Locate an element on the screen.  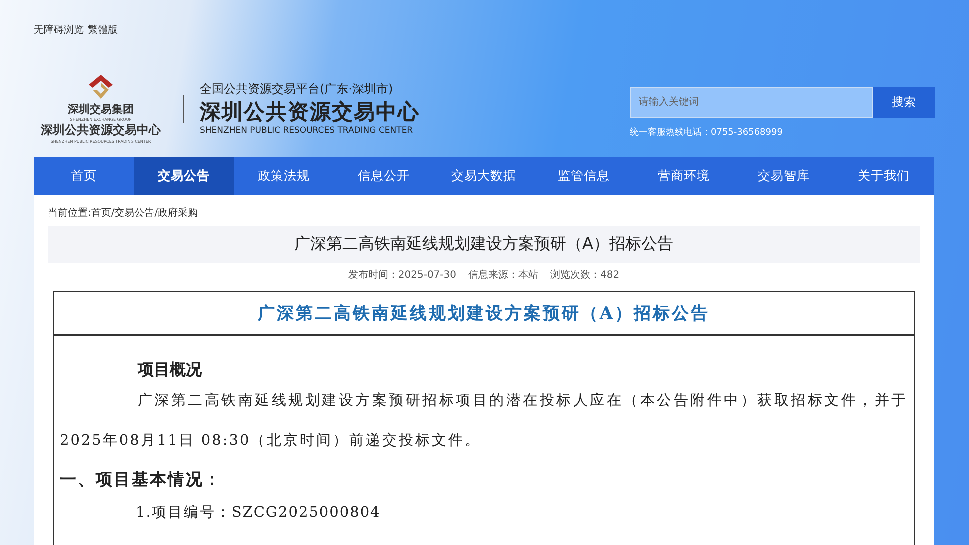
nav-tab: 信息公开 is located at coordinates (384, 176).